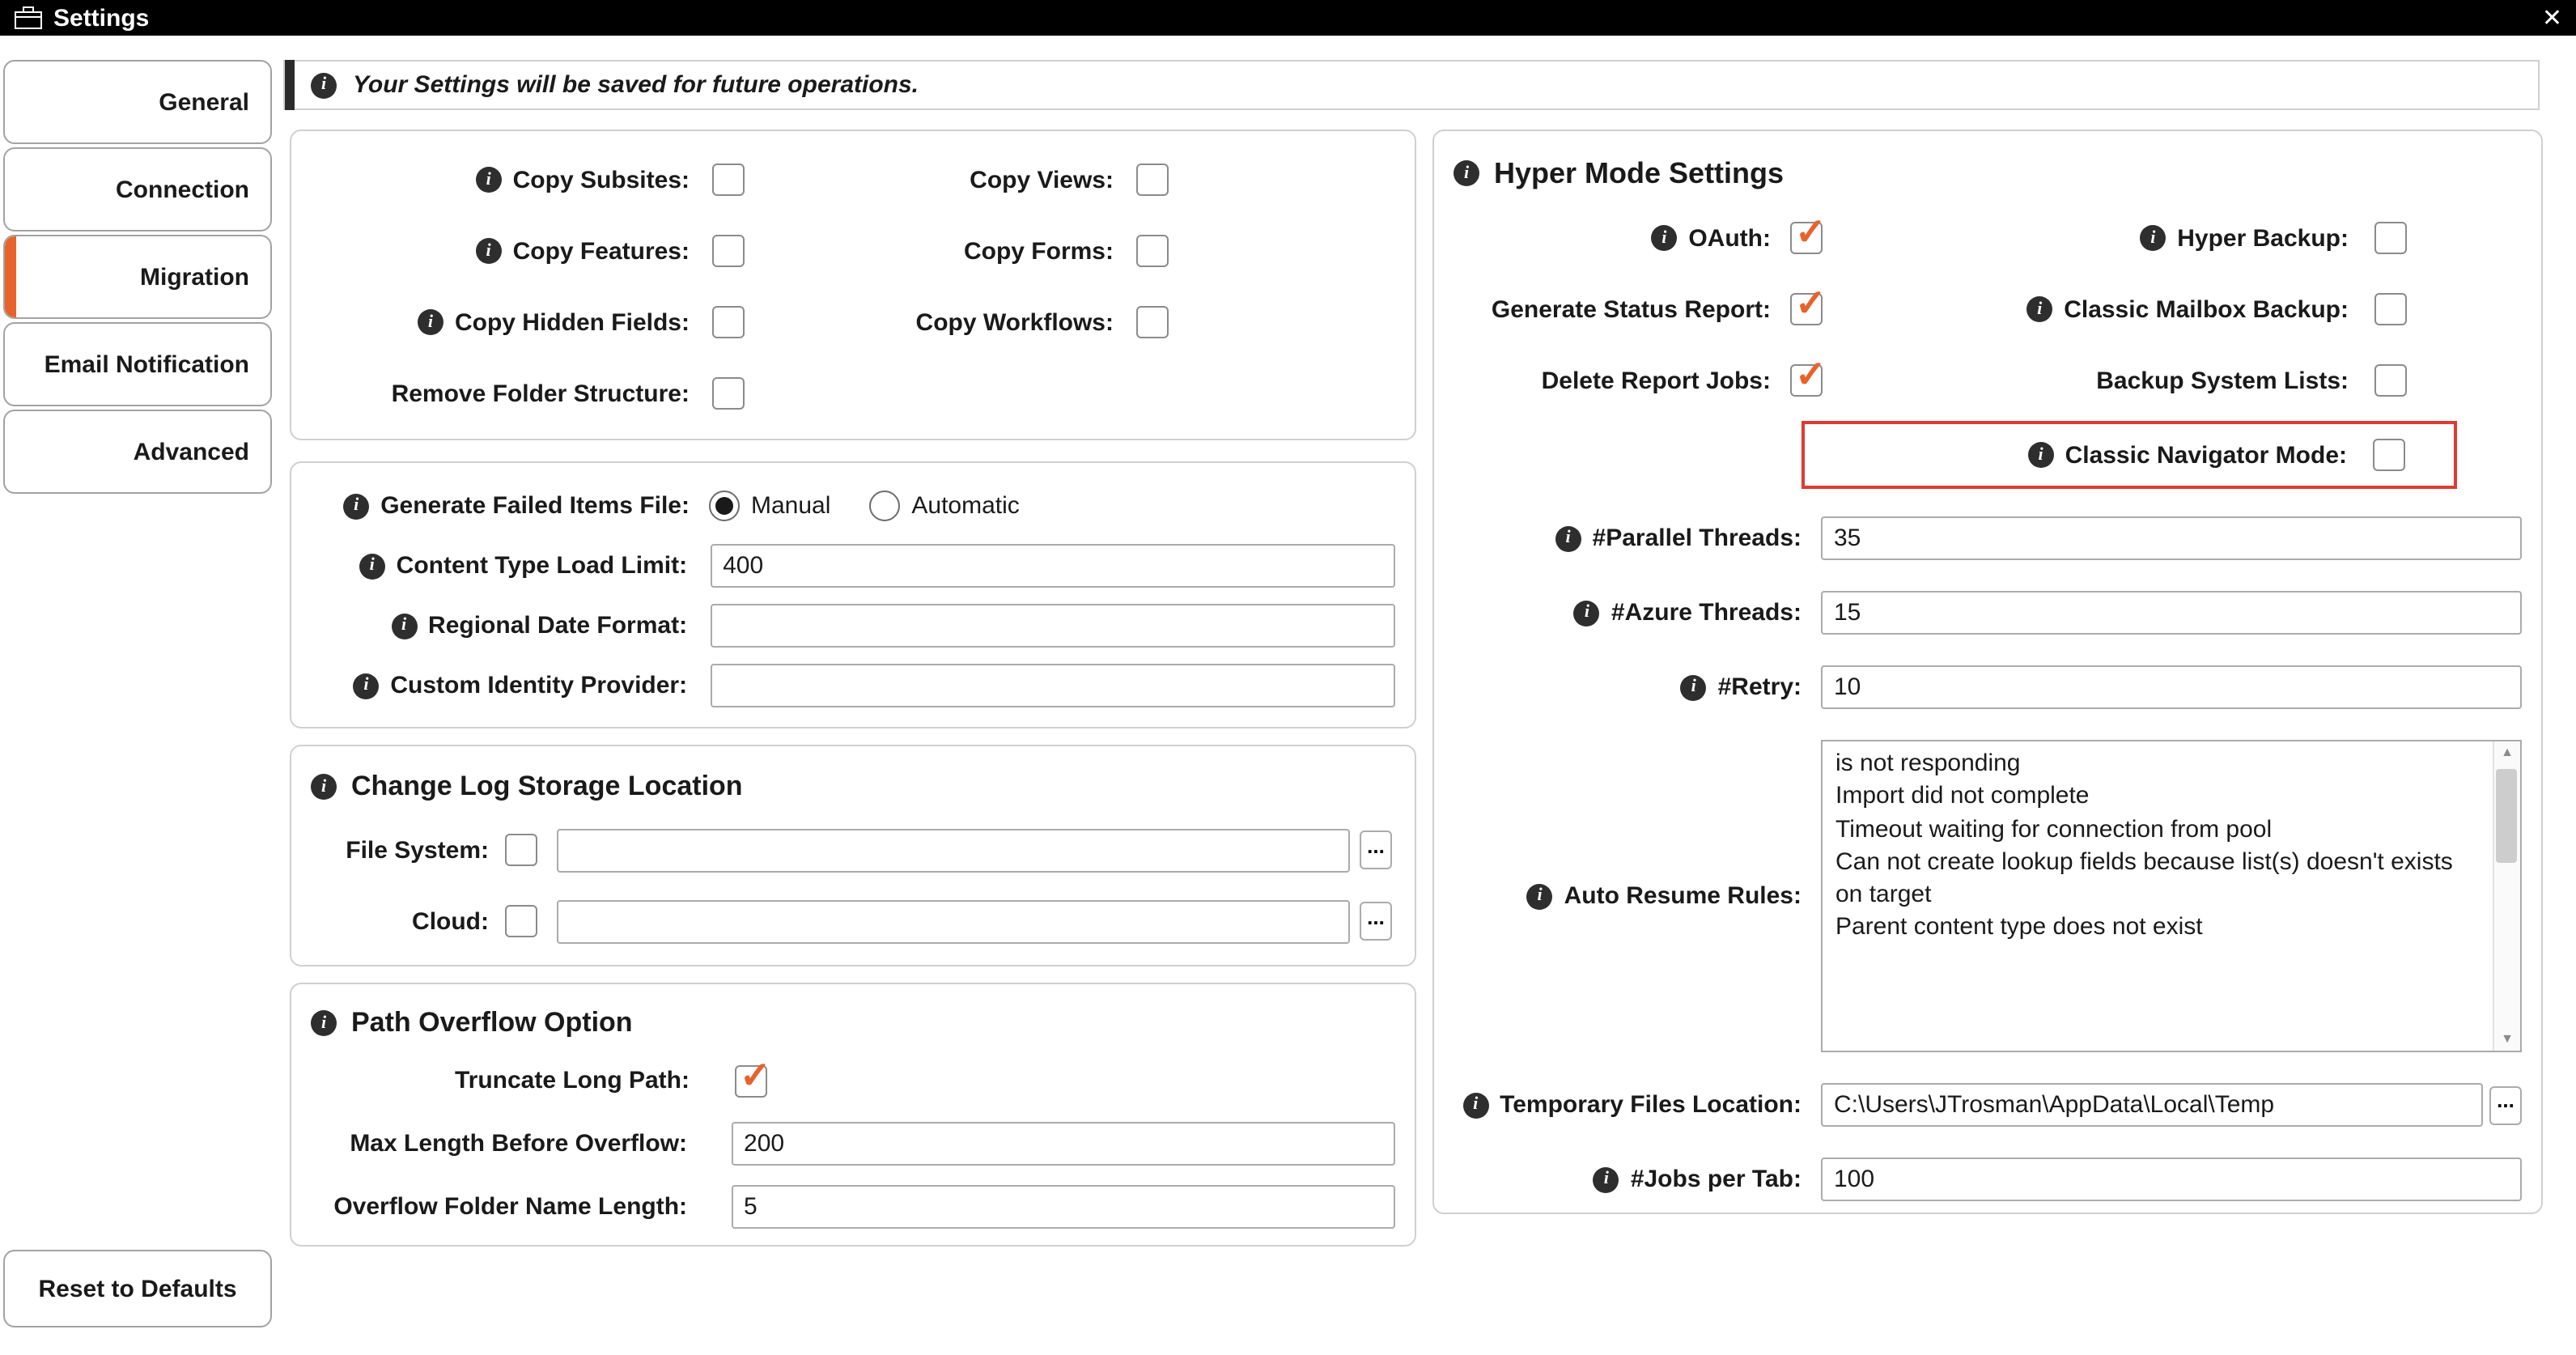 This screenshot has height=1355, width=2576. I want to click on row: i #Azure Threads:, so click(1988, 613).